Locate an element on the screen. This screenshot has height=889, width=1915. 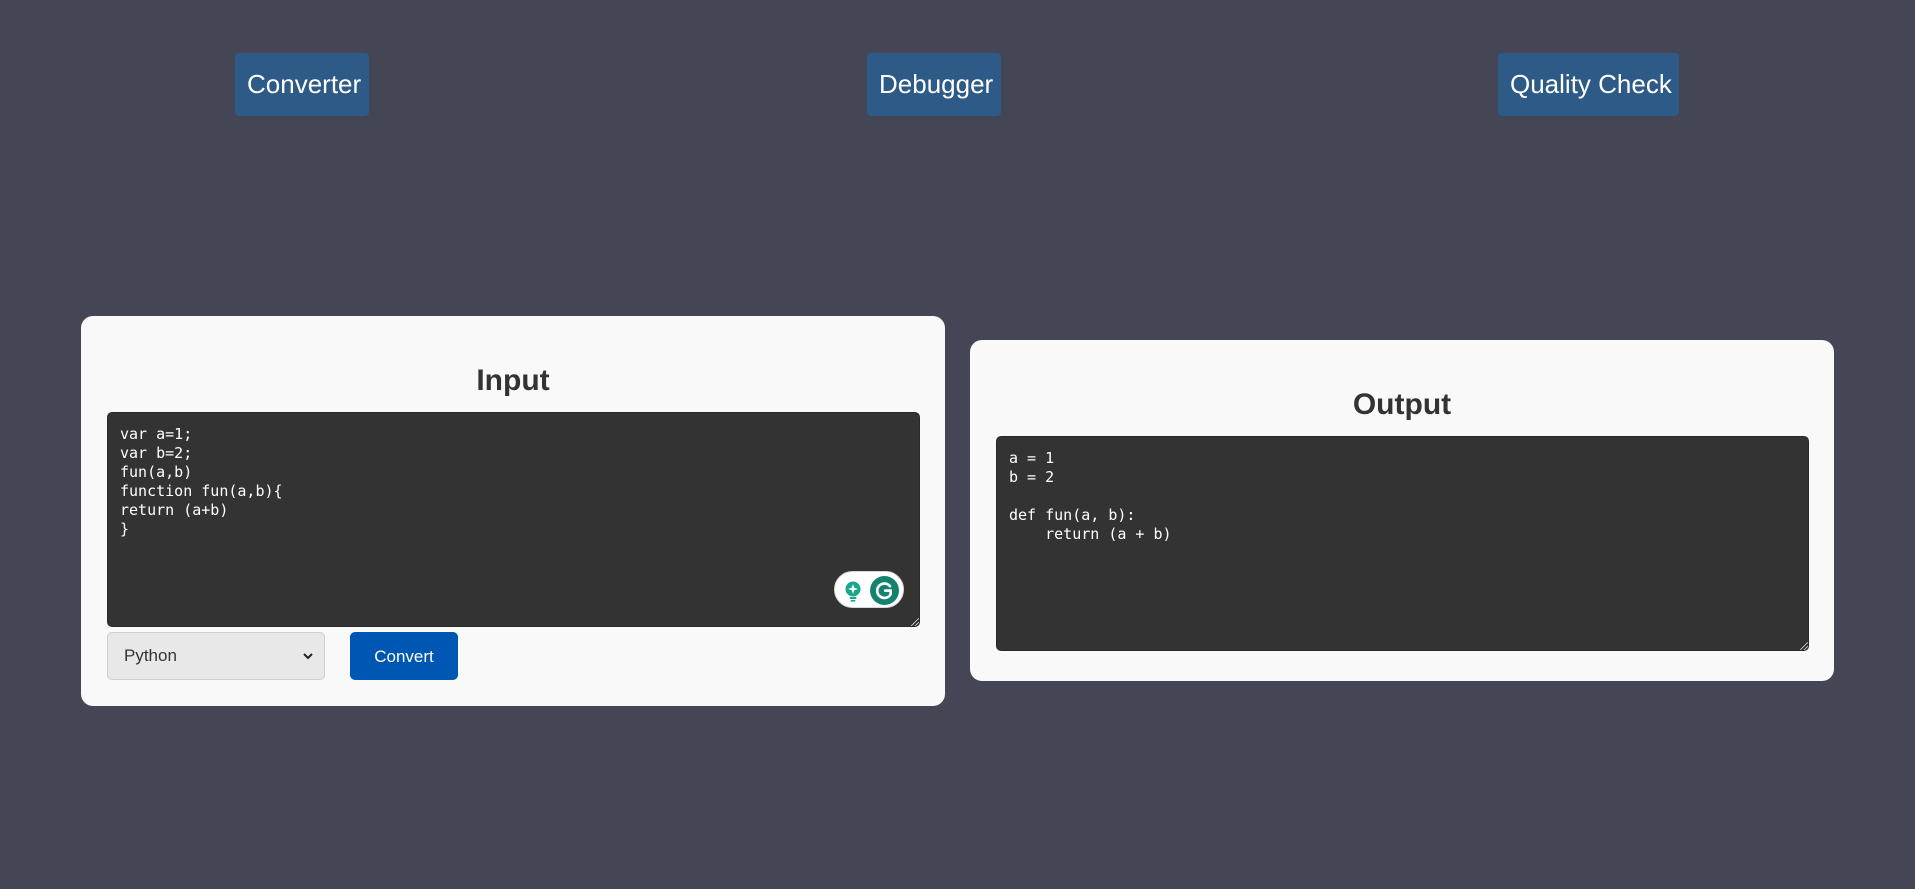
debugger-tab-button: Debugger is located at coordinates (934, 84).